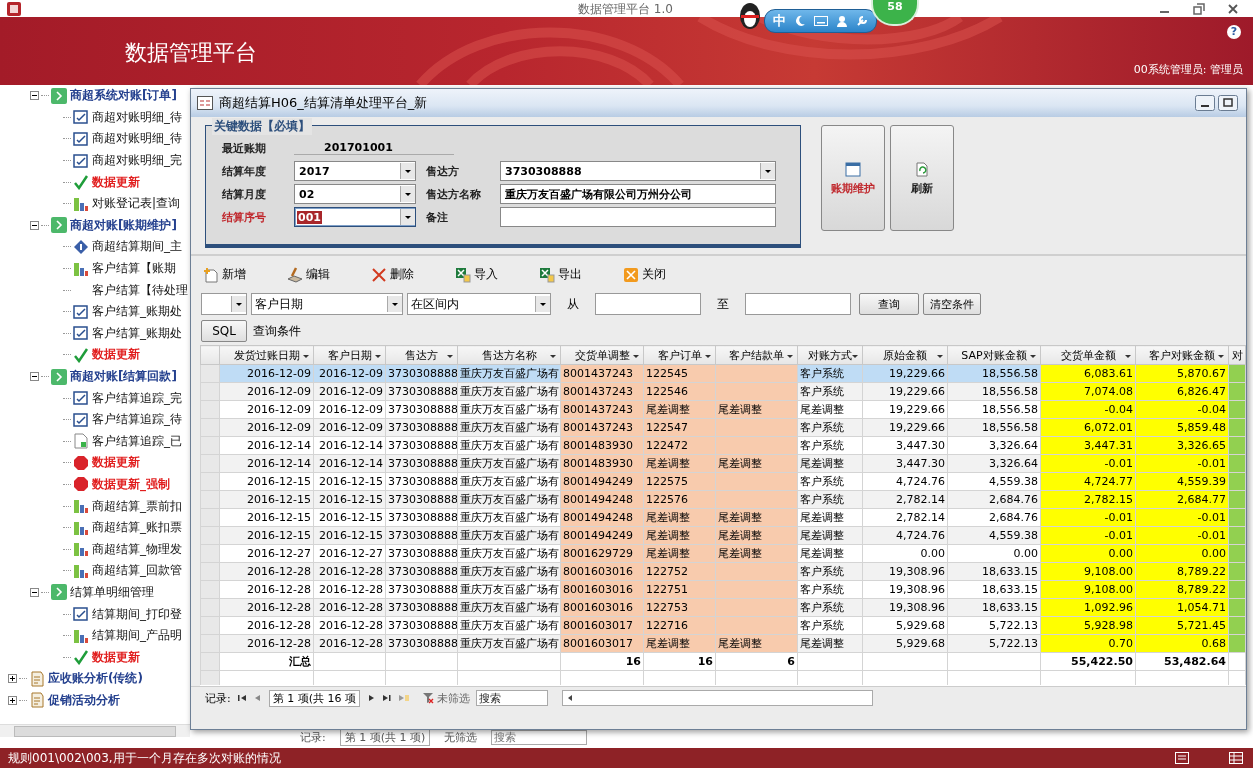  Describe the element at coordinates (1233, 8) in the screenshot. I see `close-icon` at that location.